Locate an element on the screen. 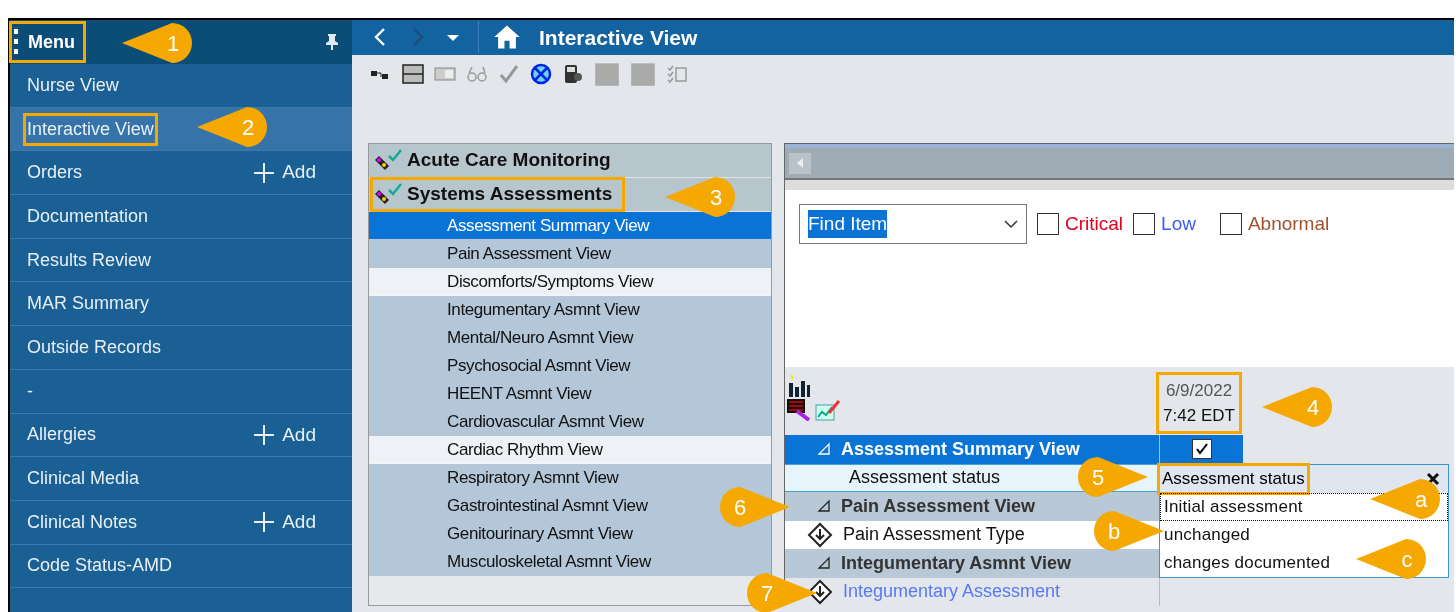 This screenshot has height=612, width=1456. sidebar-item-label: Documentation is located at coordinates (88, 216).